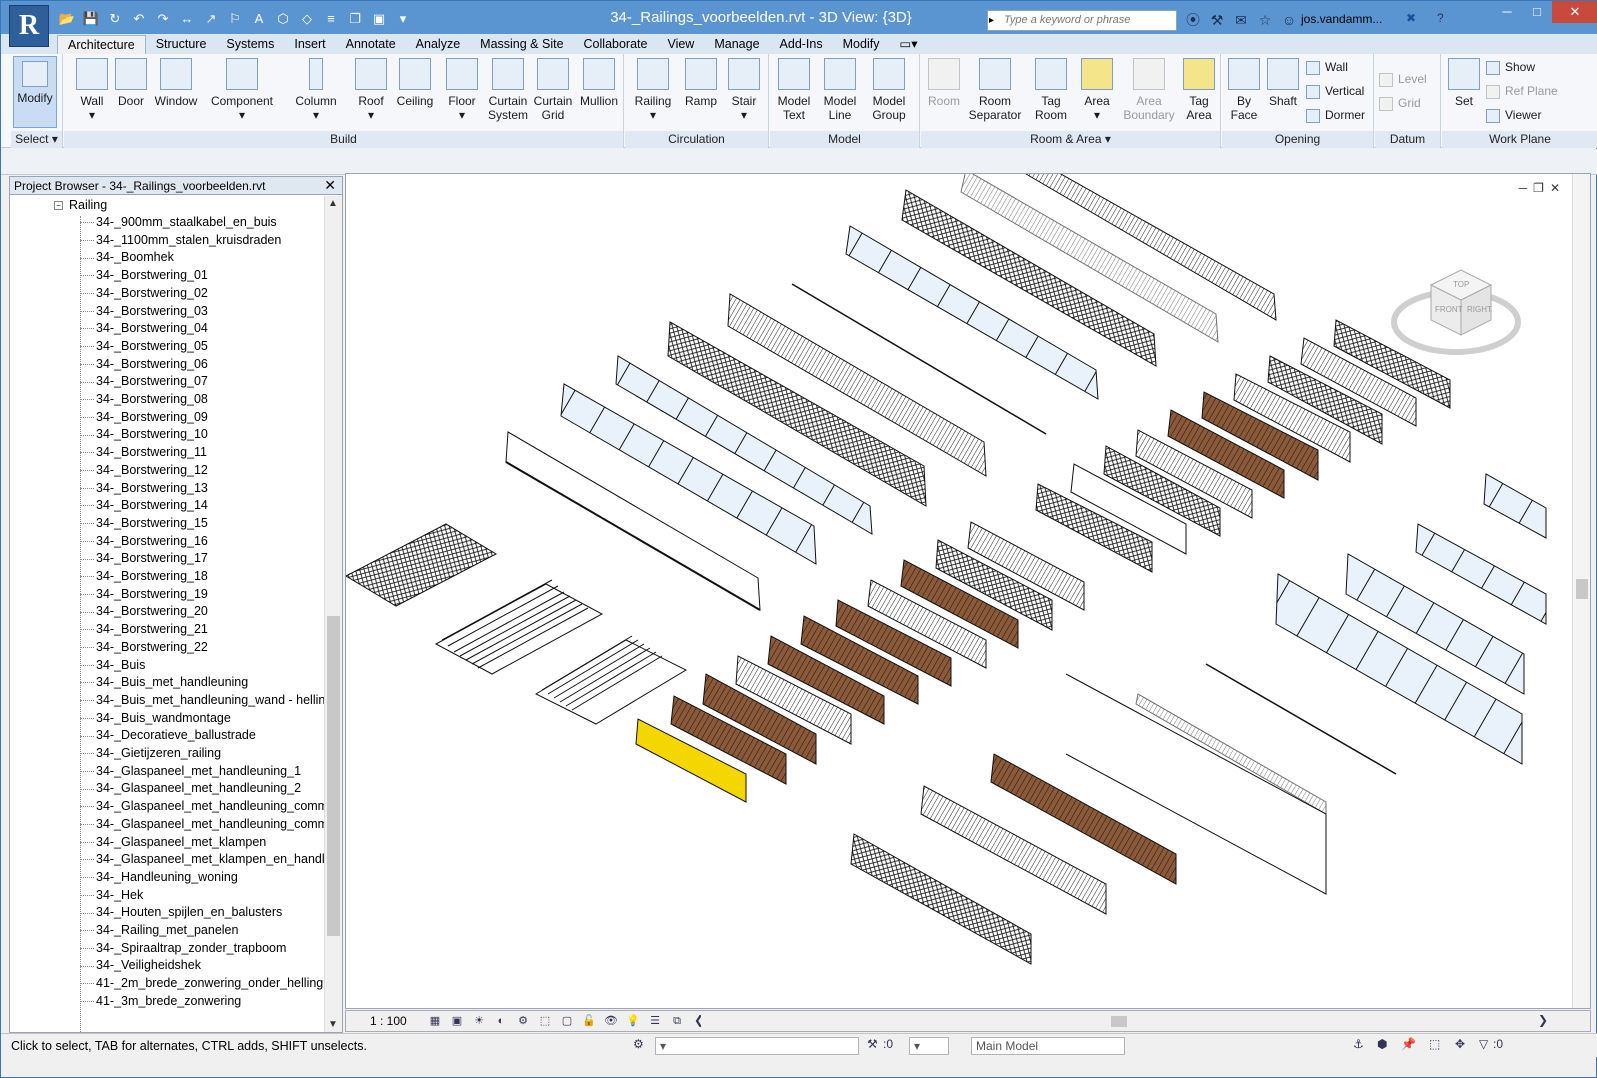 The image size is (1597, 1078). What do you see at coordinates (176, 83) in the screenshot?
I see `window-button: Window` at bounding box center [176, 83].